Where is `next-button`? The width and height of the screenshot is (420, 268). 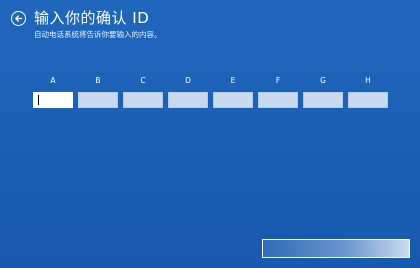
next-button is located at coordinates (336, 248).